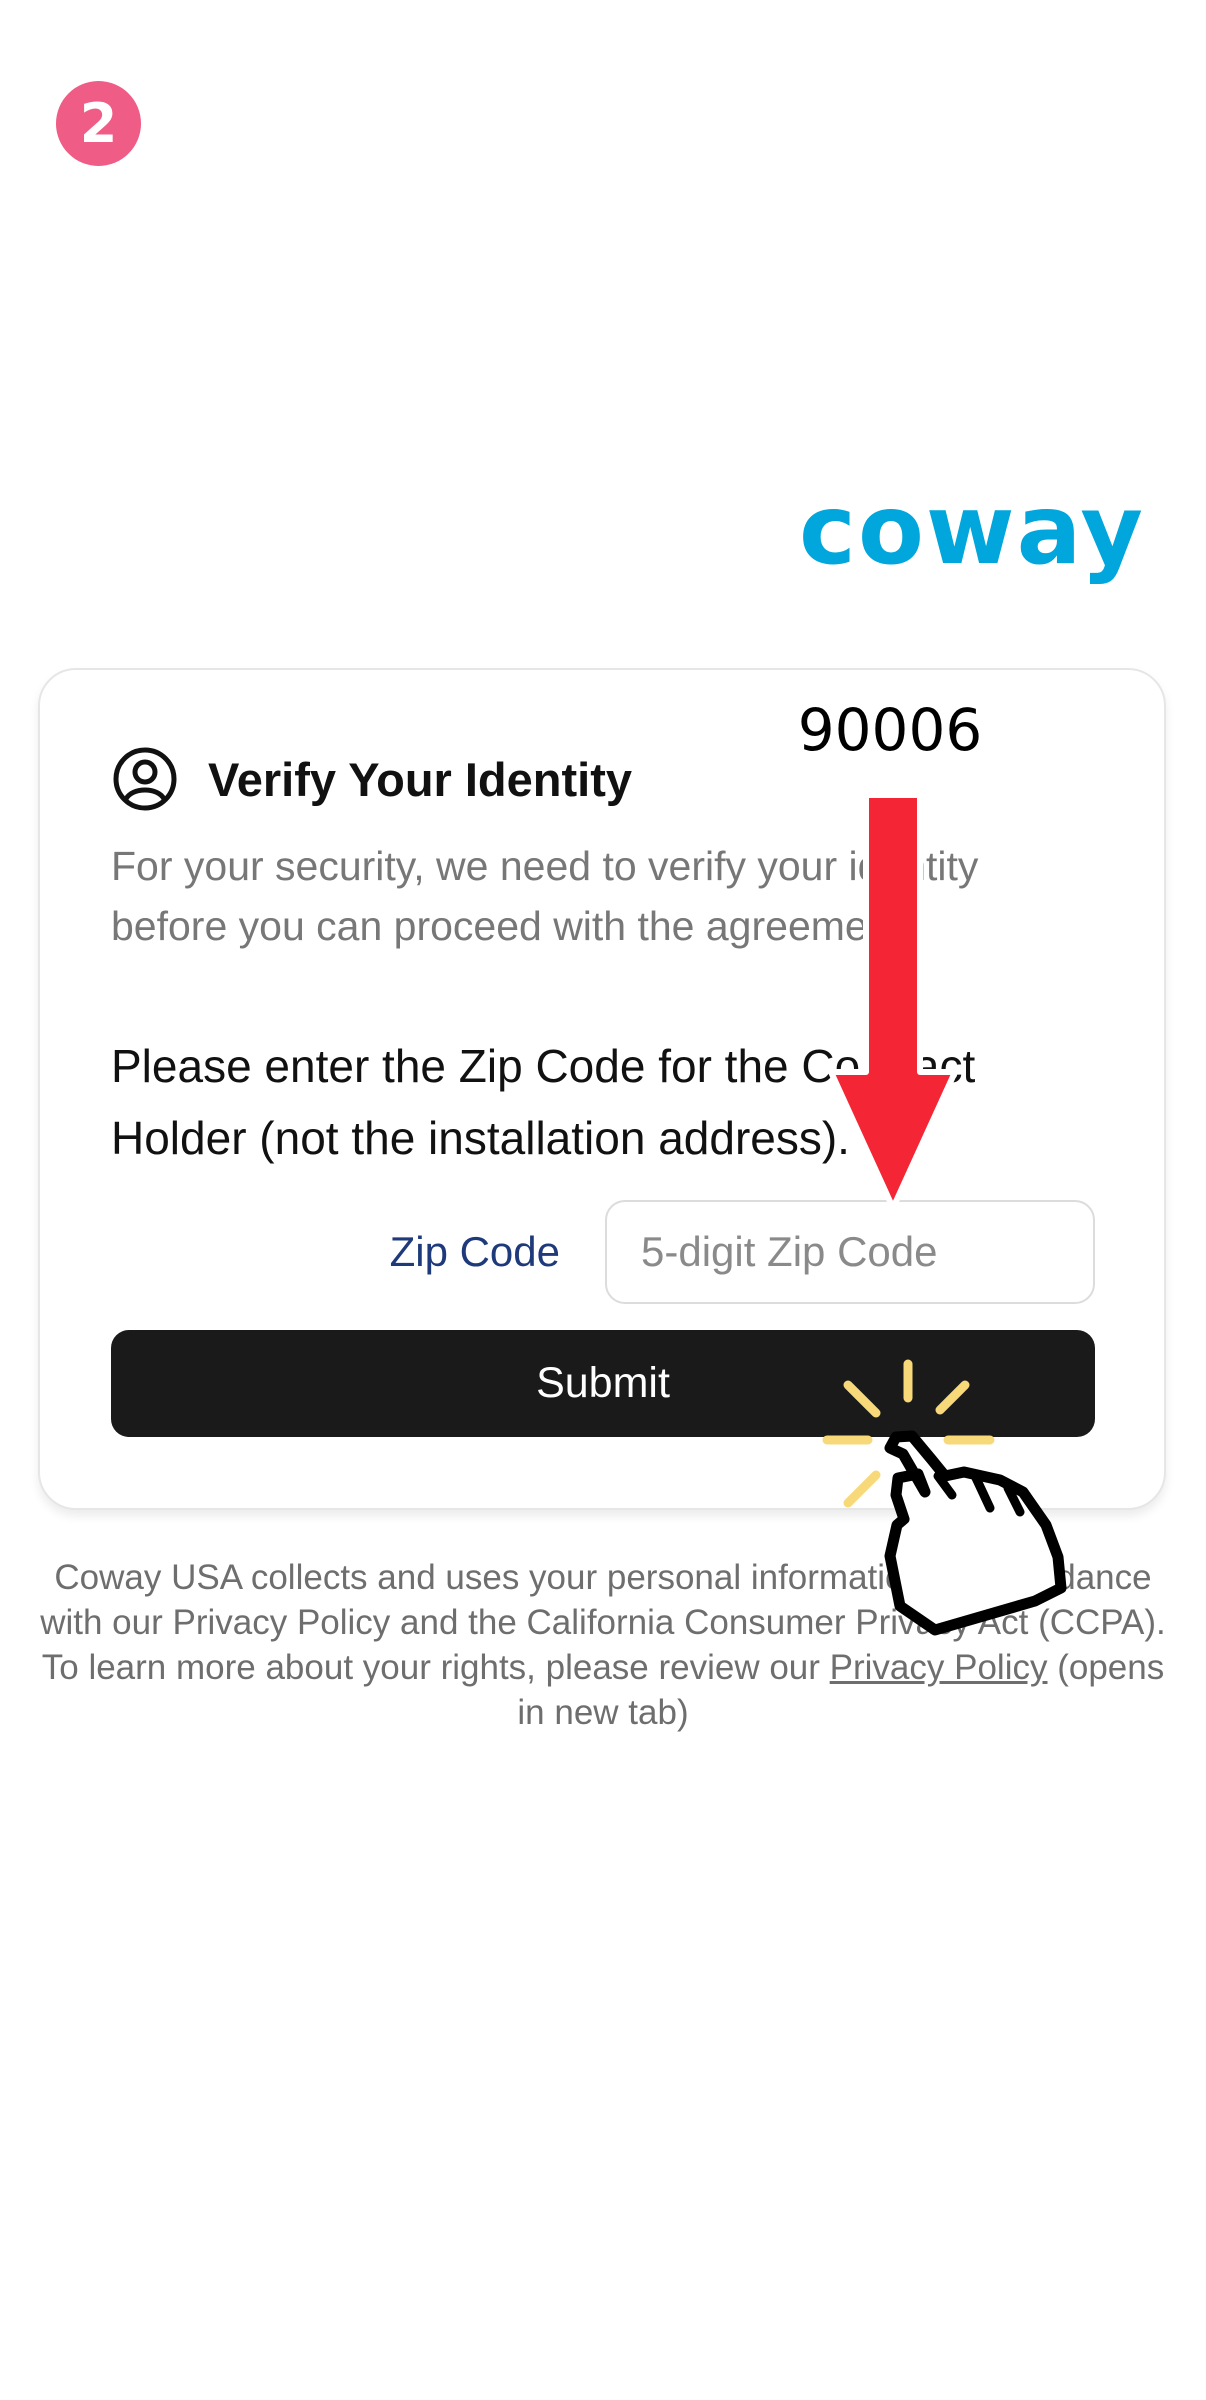 This screenshot has height=2400, width=1206. I want to click on card-title: Verify Your Identity, so click(420, 779).